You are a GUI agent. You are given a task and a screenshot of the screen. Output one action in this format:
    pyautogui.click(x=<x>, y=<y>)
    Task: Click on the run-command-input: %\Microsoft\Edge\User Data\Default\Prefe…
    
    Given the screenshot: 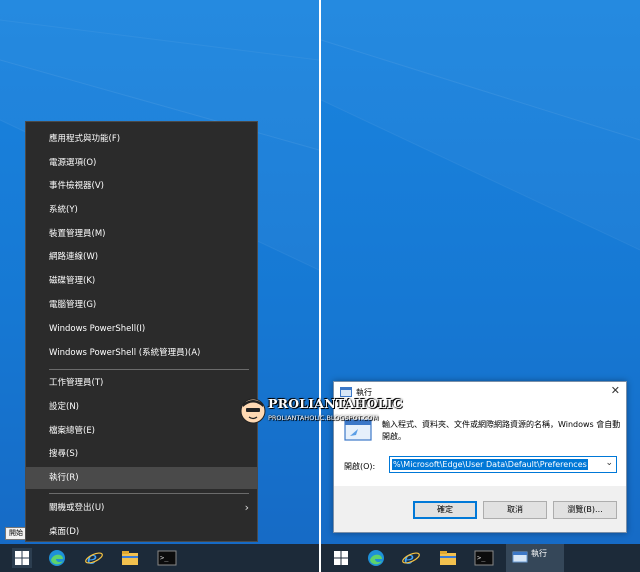 What is the action you would take?
    pyautogui.click(x=503, y=464)
    